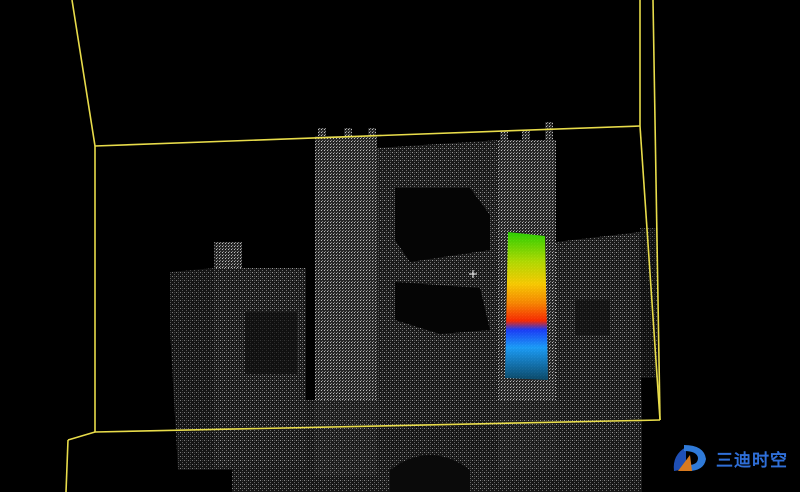 The height and width of the screenshot is (492, 800). I want to click on watermark-text: 三迪时空, so click(752, 460).